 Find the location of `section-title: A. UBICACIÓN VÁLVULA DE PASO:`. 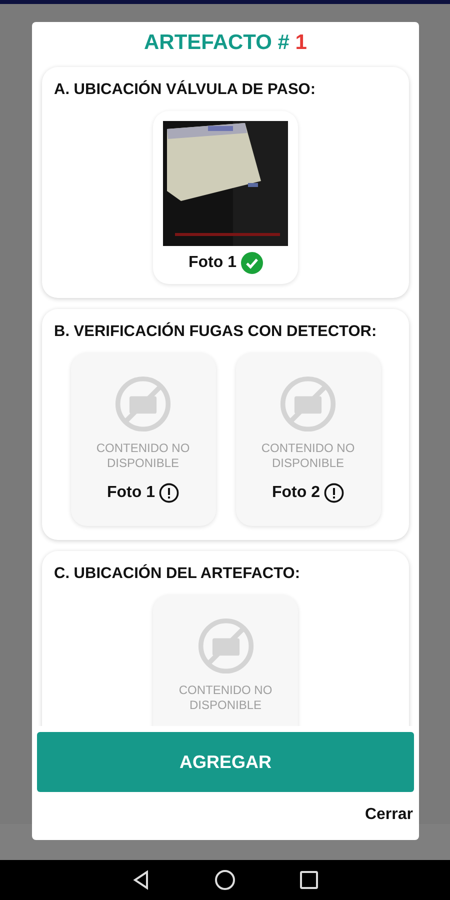

section-title: A. UBICACIÓN VÁLVULA DE PASO: is located at coordinates (185, 90).